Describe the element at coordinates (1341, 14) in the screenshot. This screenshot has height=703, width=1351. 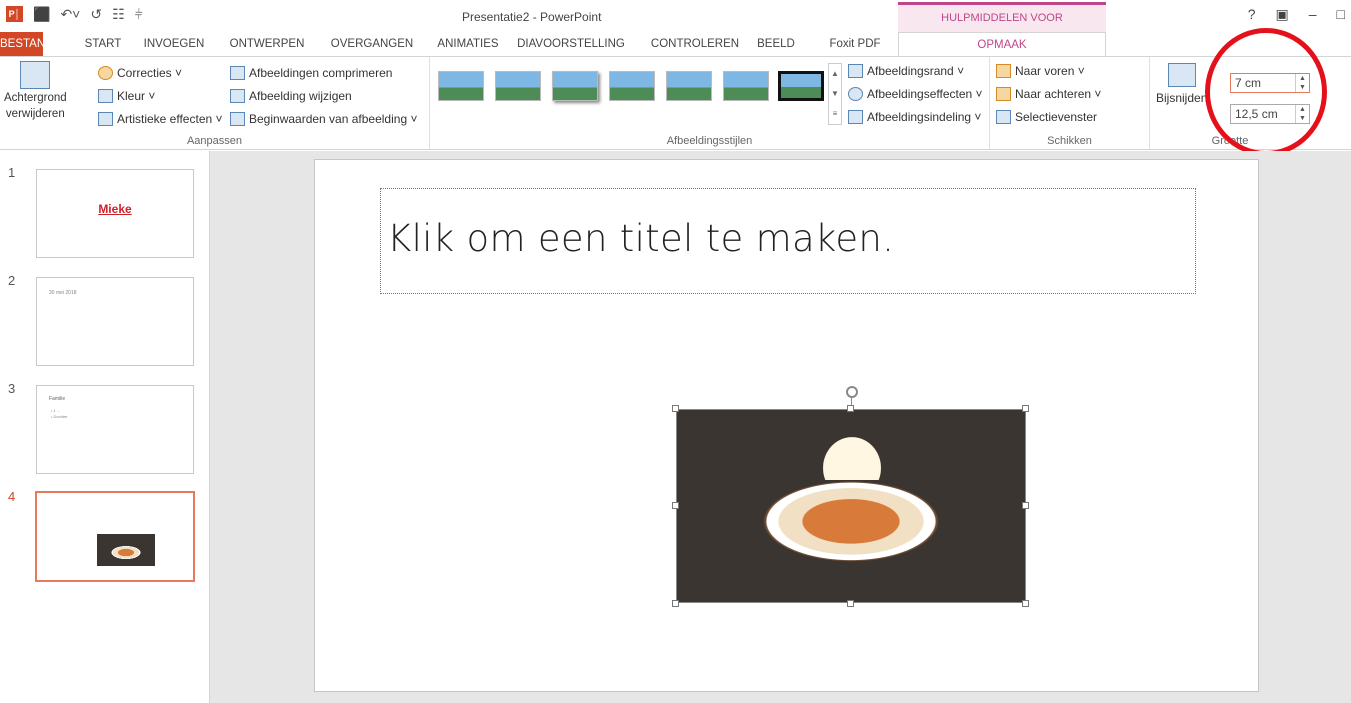
I see `maximize-button: □` at that location.